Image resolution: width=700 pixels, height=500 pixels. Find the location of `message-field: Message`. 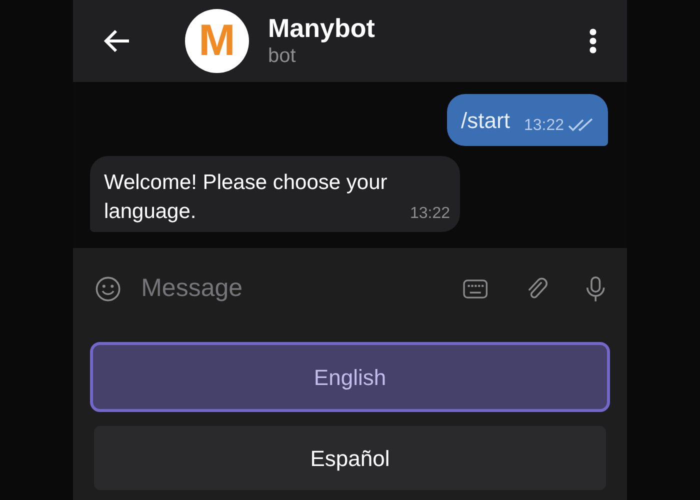

message-field: Message is located at coordinates (302, 289).